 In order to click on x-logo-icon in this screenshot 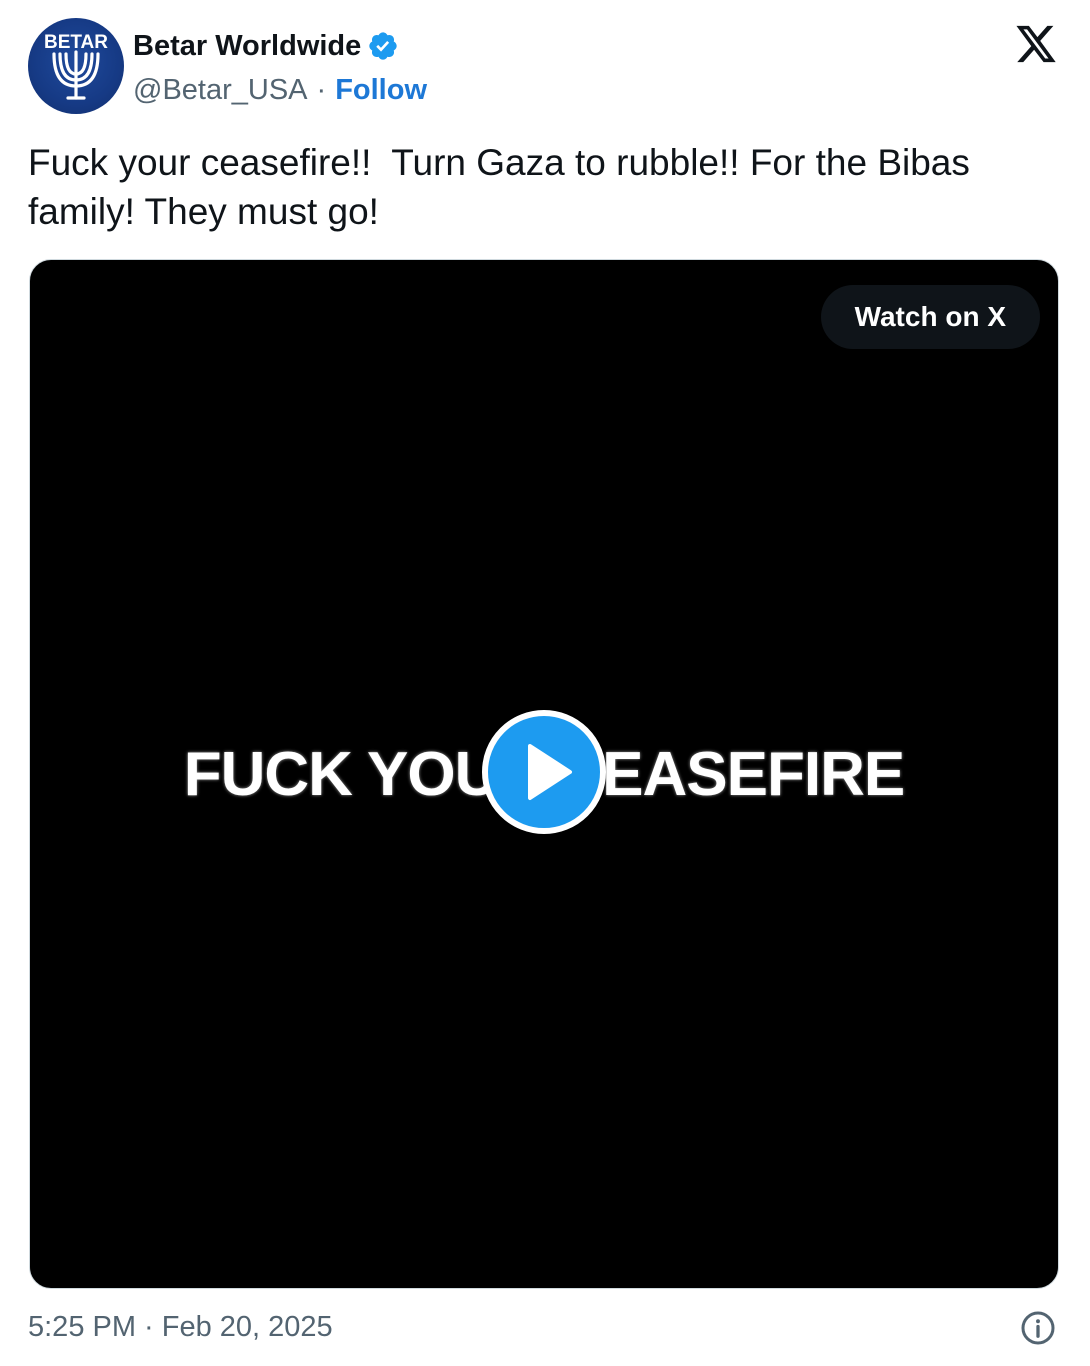, I will do `click(1036, 44)`.